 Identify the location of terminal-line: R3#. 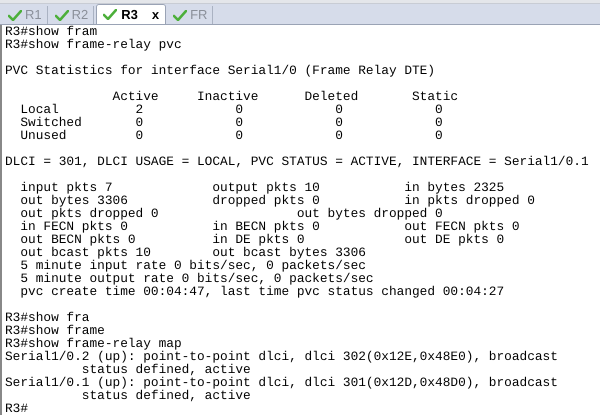
(16, 408).